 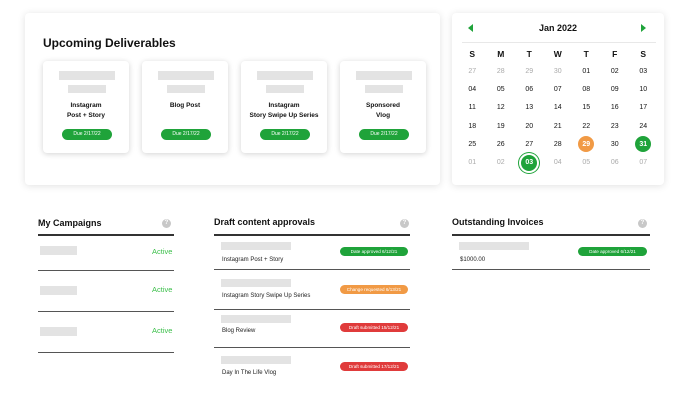 What do you see at coordinates (472, 108) in the screenshot?
I see `calendar-day: 11` at bounding box center [472, 108].